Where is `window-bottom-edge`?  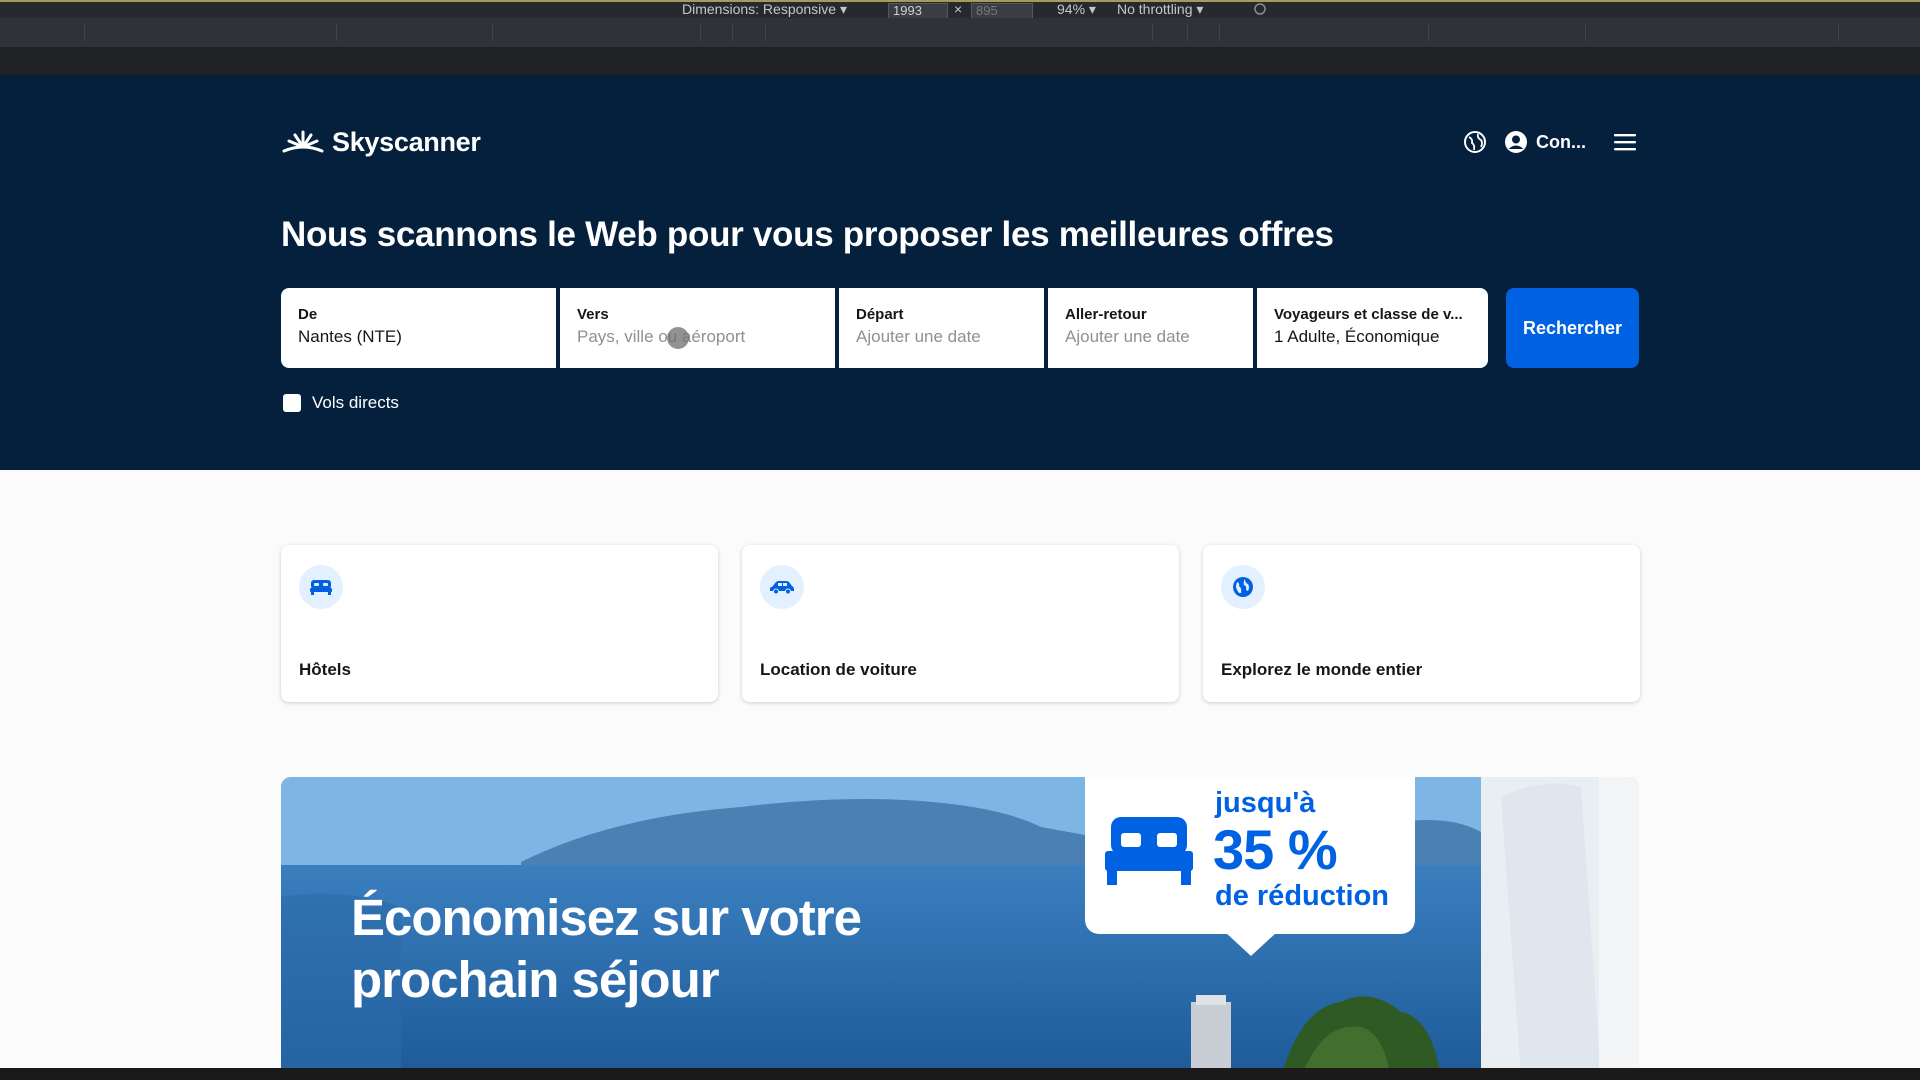
window-bottom-edge is located at coordinates (960, 1074).